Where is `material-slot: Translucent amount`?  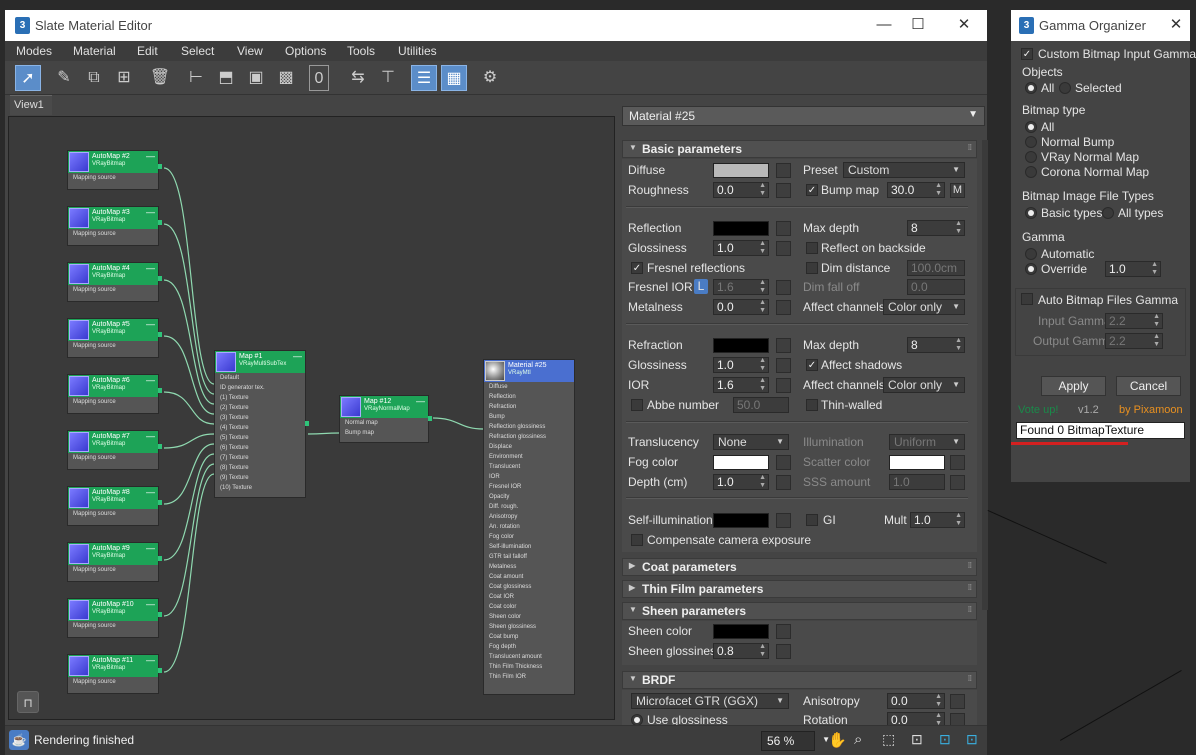 material-slot: Translucent amount is located at coordinates (529, 657).